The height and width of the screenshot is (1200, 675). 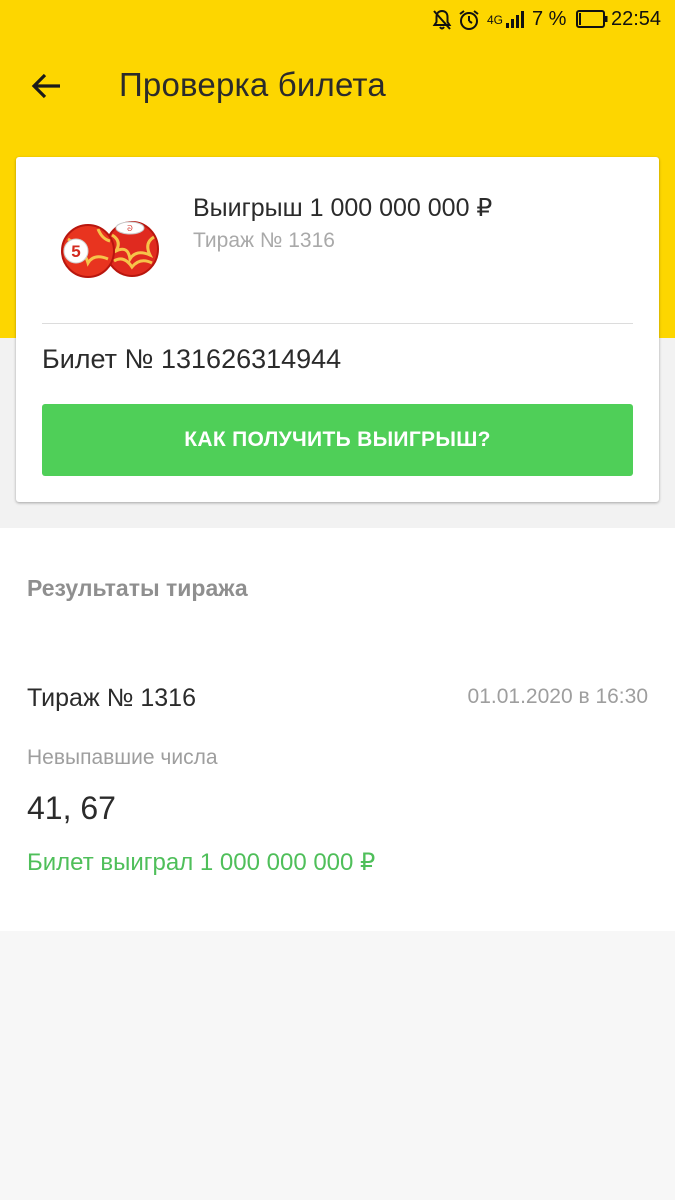 What do you see at coordinates (201, 862) in the screenshot?
I see `ticket-won-text: Билет выиграл 1 000 000 000 ₽` at bounding box center [201, 862].